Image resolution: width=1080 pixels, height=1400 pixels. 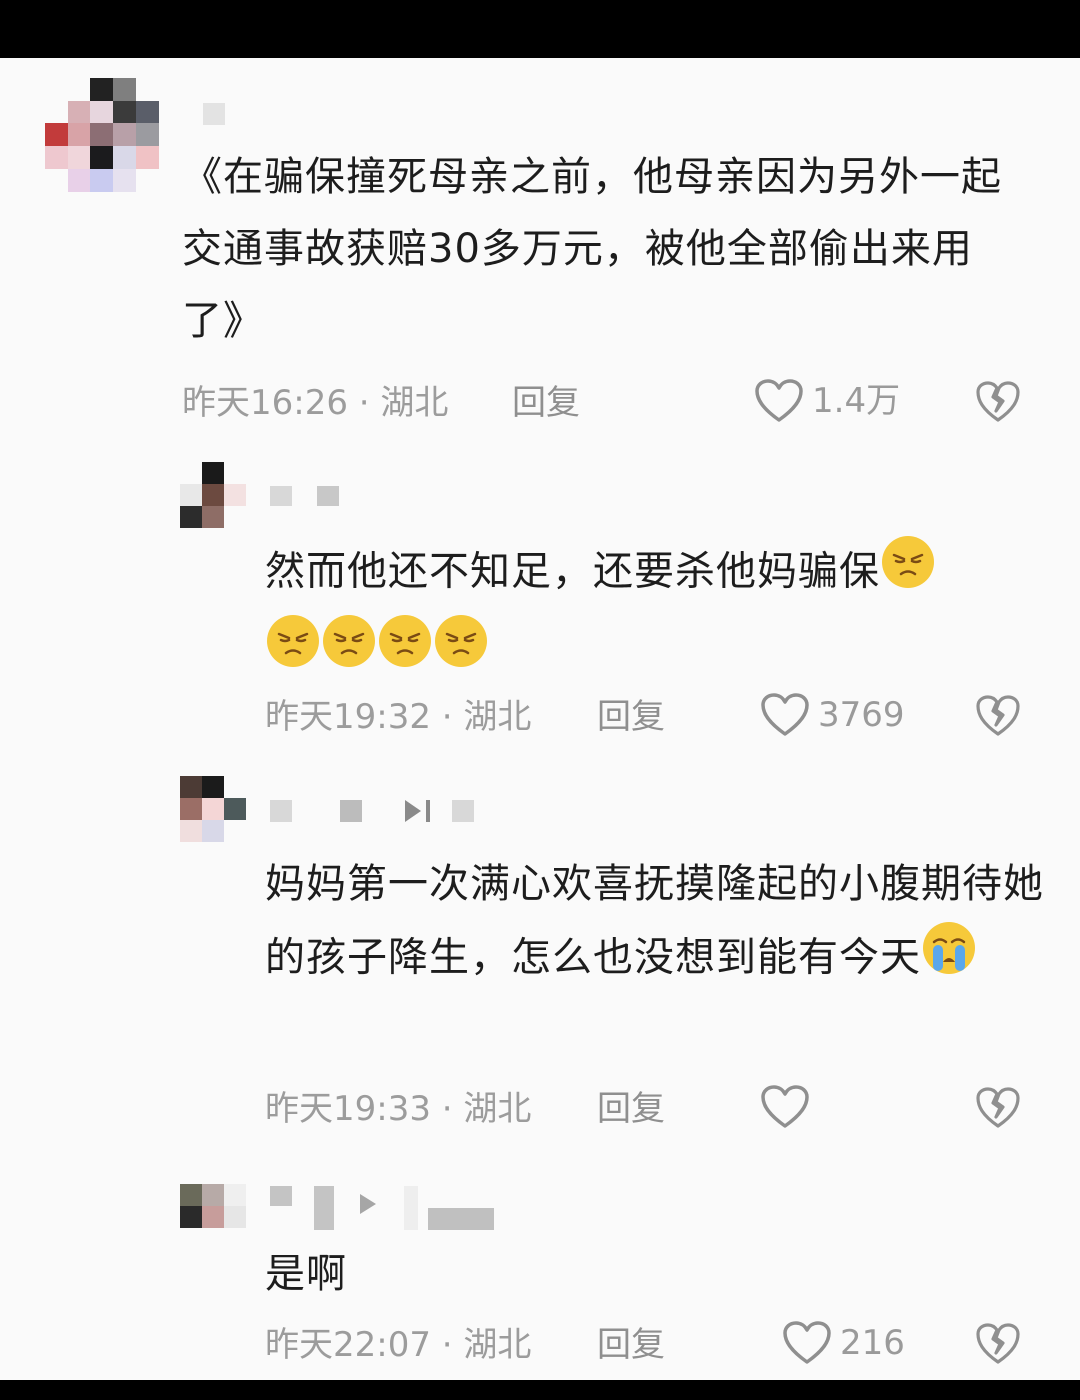 I want to click on like-button, so click(x=789, y=1107).